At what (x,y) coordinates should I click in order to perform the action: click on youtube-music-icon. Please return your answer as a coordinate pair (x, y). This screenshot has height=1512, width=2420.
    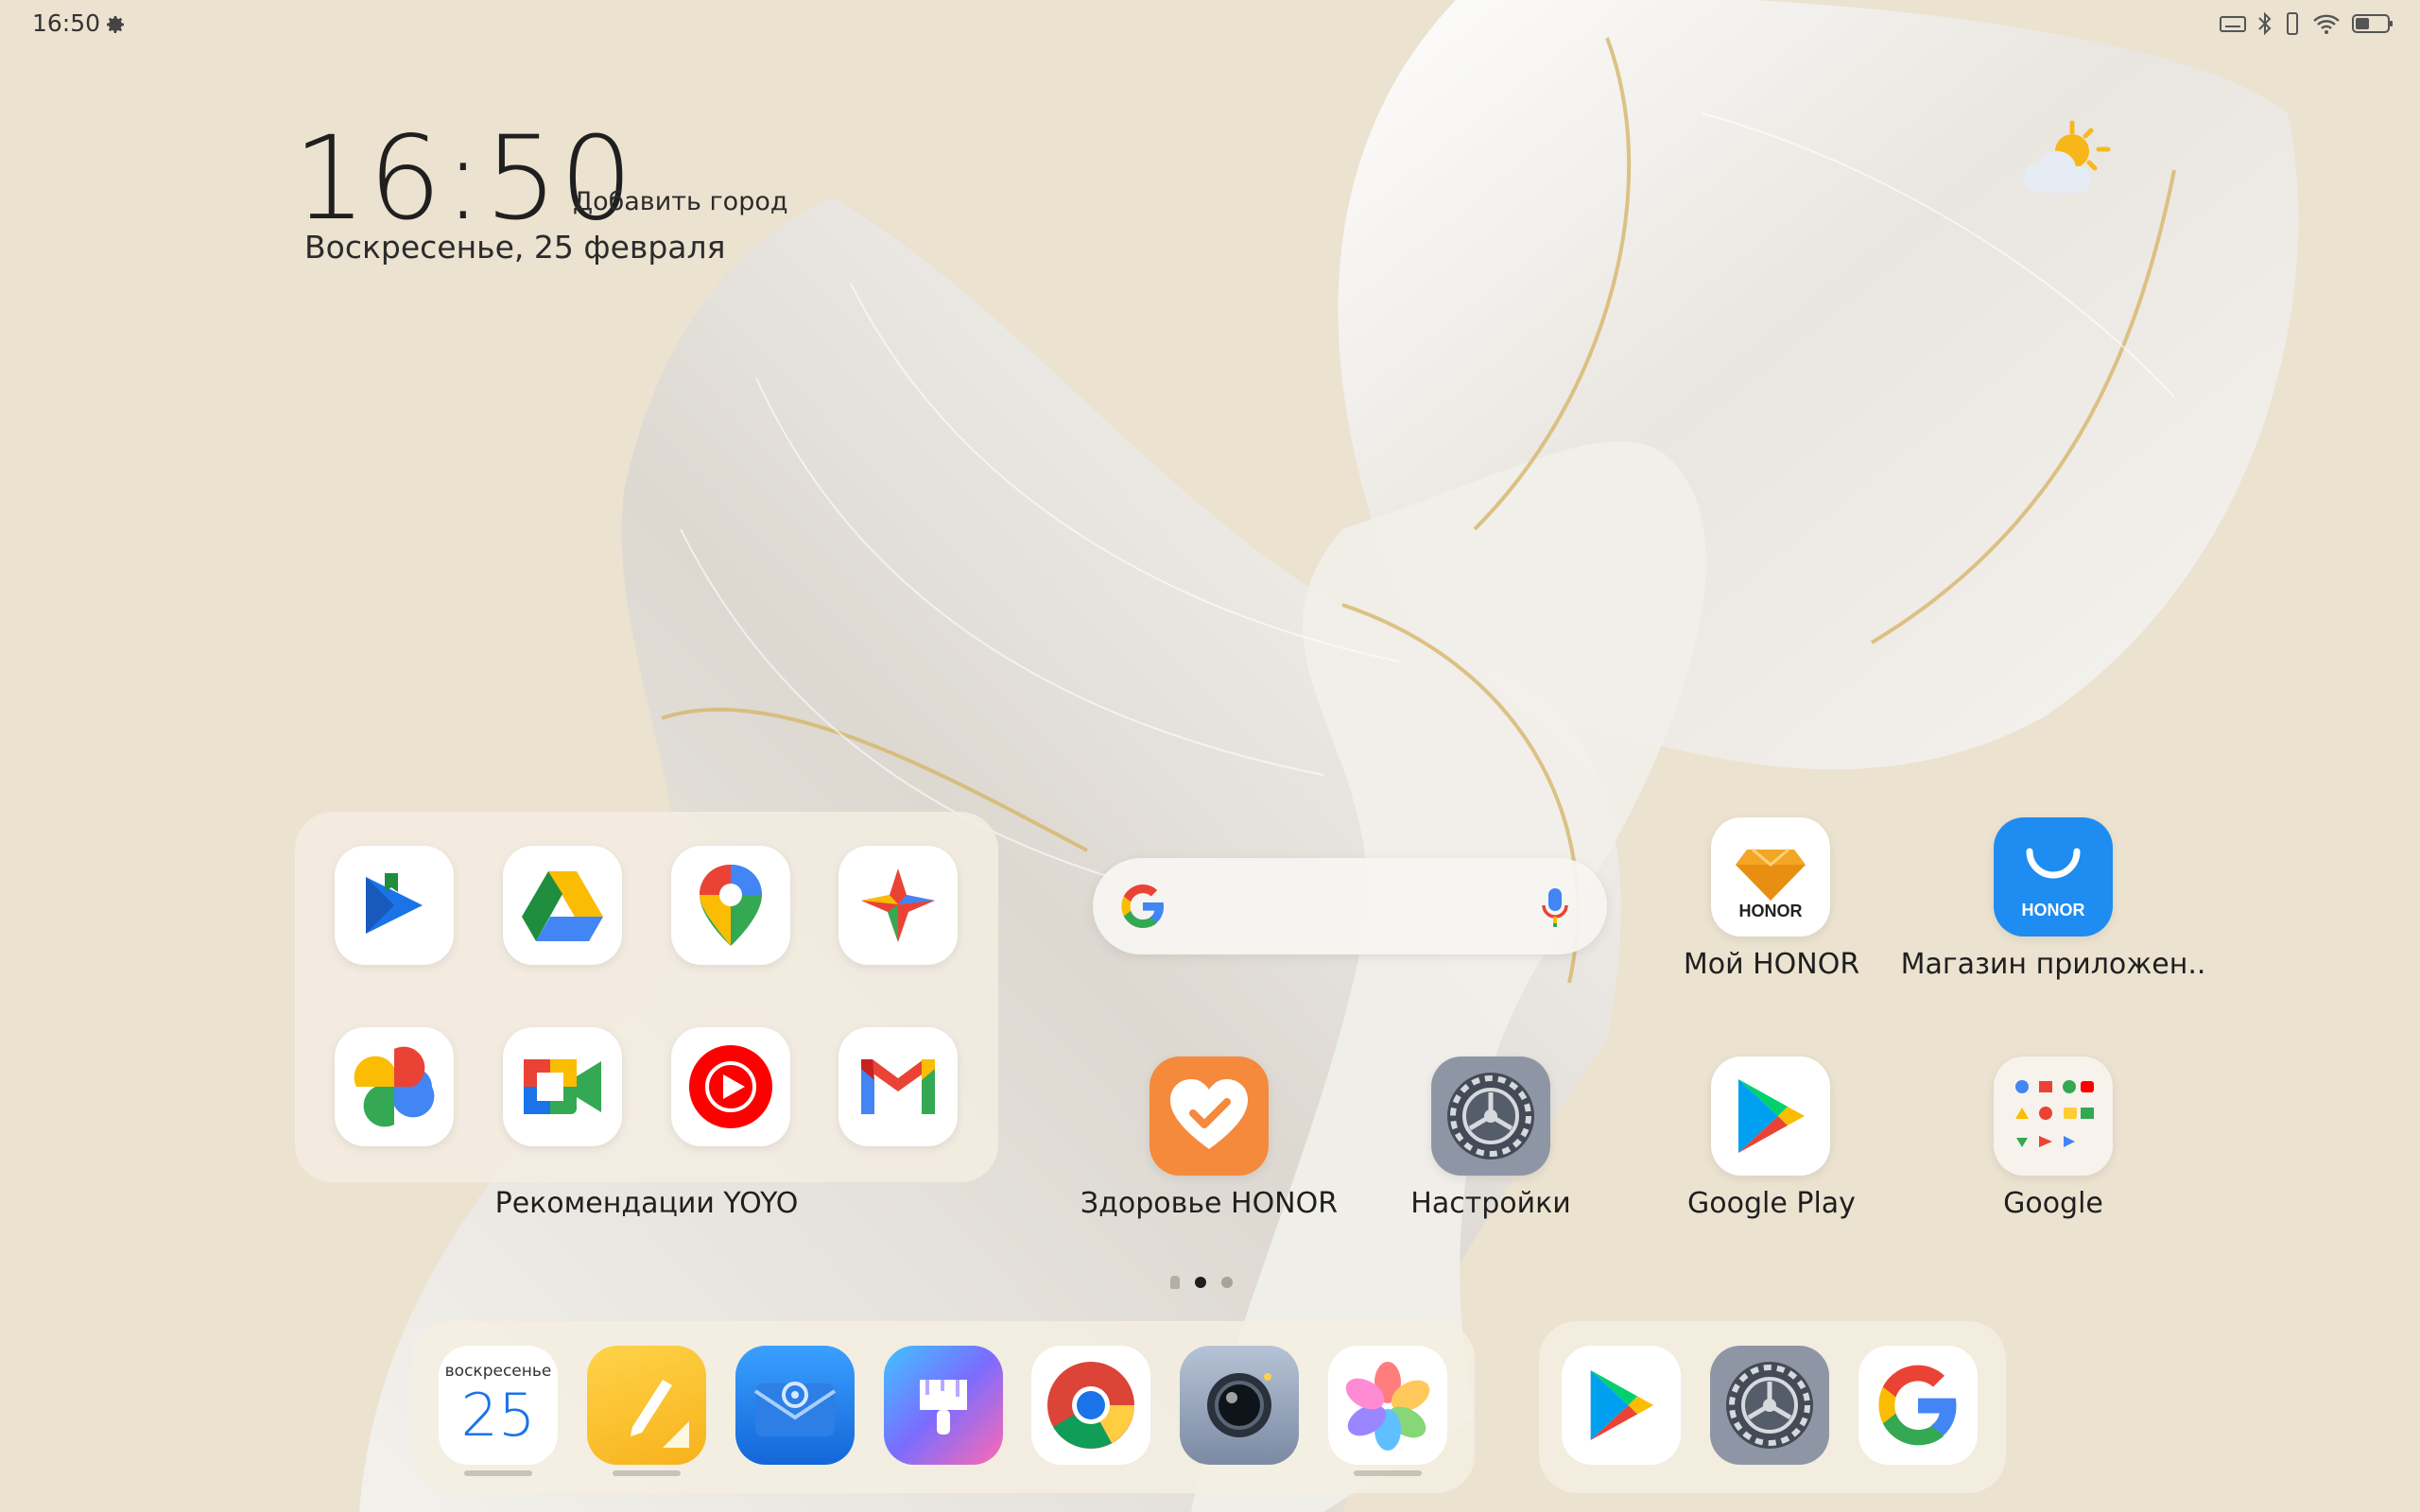
    Looking at the image, I should click on (730, 1086).